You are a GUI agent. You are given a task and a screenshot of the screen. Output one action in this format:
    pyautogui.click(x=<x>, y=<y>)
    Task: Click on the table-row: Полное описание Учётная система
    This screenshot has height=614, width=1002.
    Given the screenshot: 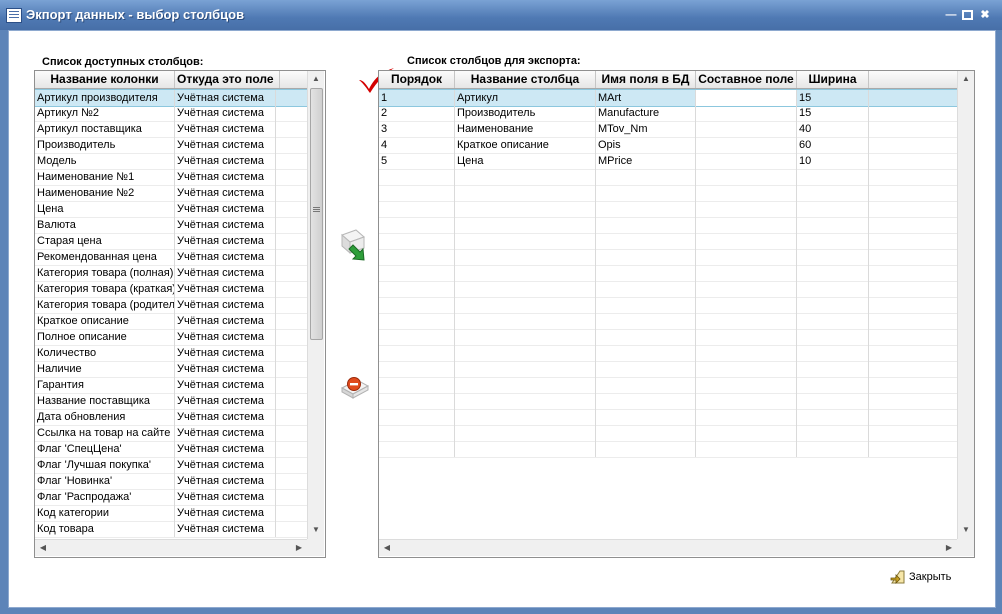 What is the action you would take?
    pyautogui.click(x=171, y=337)
    